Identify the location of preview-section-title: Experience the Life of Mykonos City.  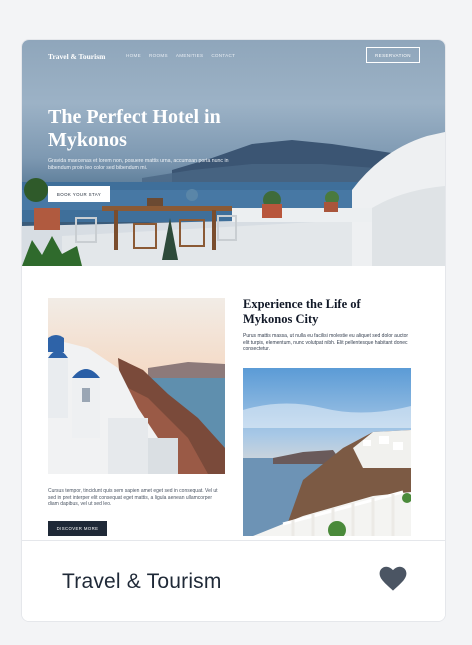
(302, 311).